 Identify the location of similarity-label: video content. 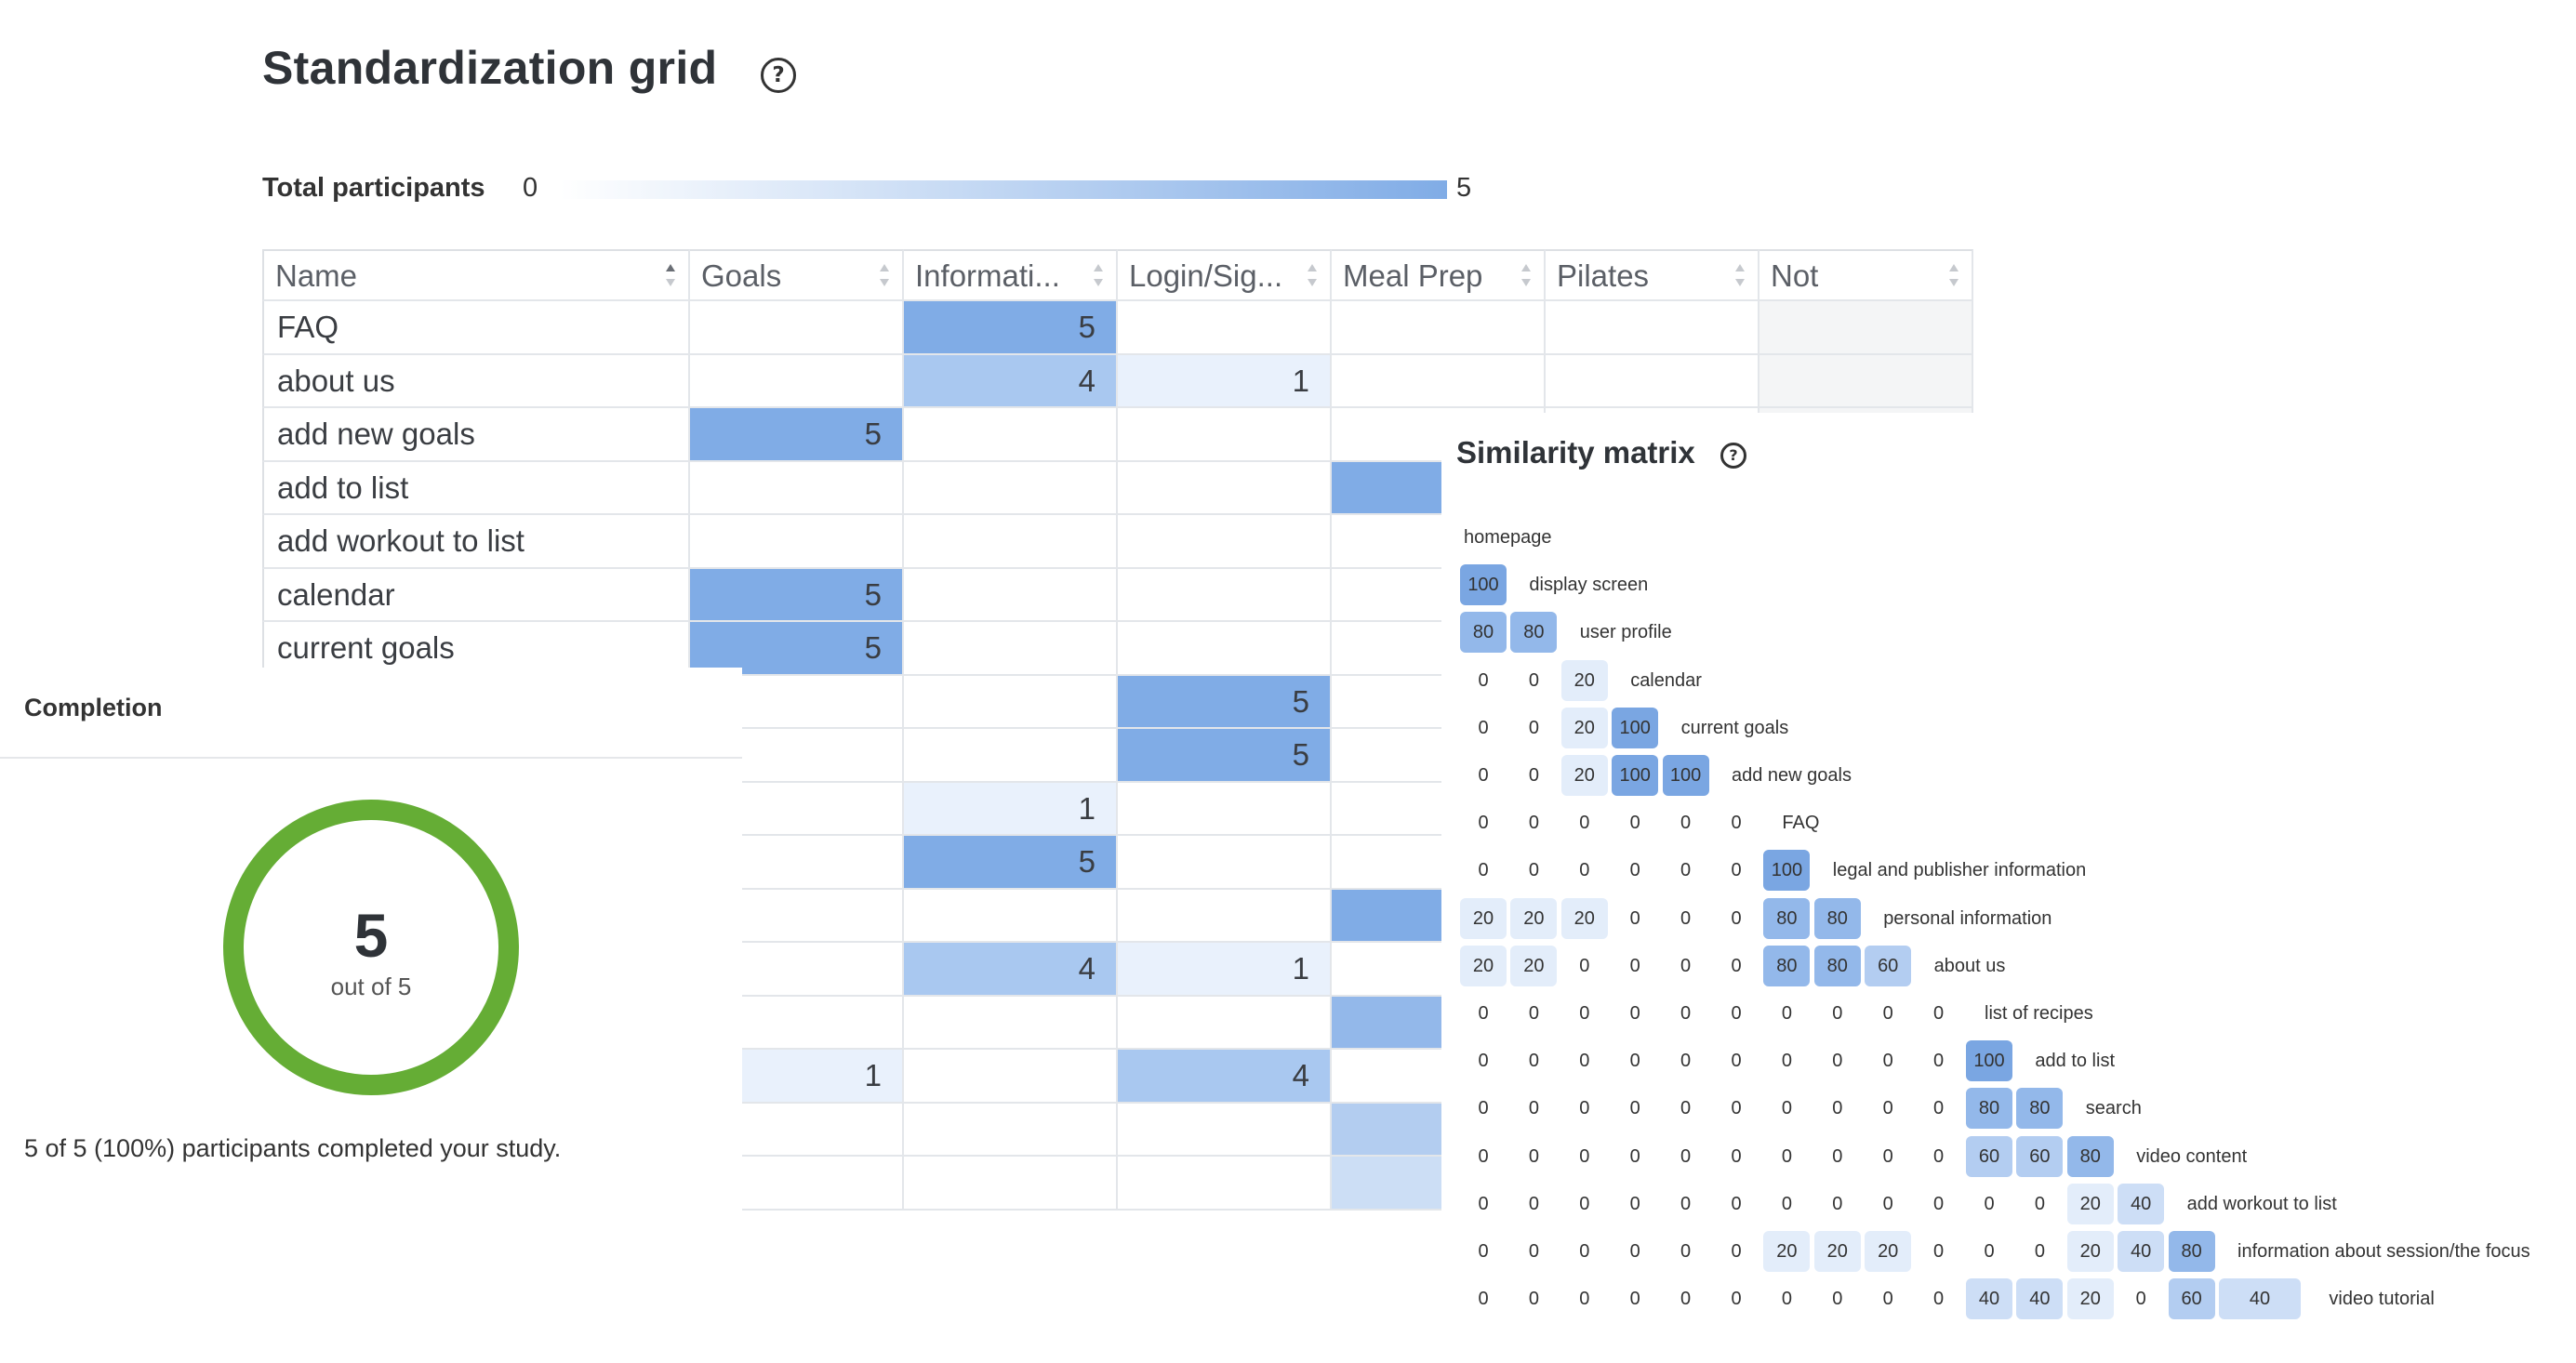
(2192, 1156).